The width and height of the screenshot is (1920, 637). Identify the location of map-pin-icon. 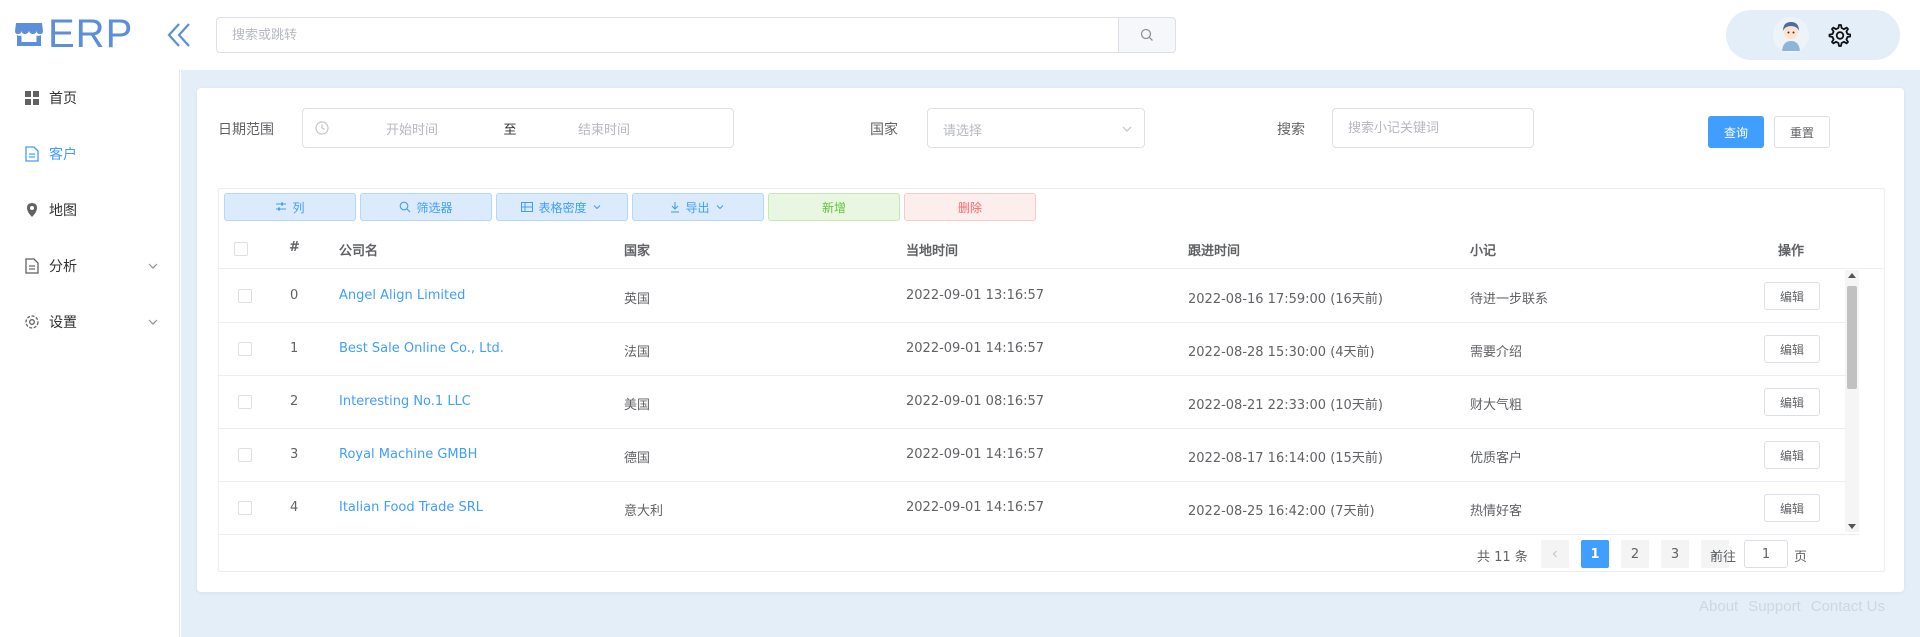
(32, 210).